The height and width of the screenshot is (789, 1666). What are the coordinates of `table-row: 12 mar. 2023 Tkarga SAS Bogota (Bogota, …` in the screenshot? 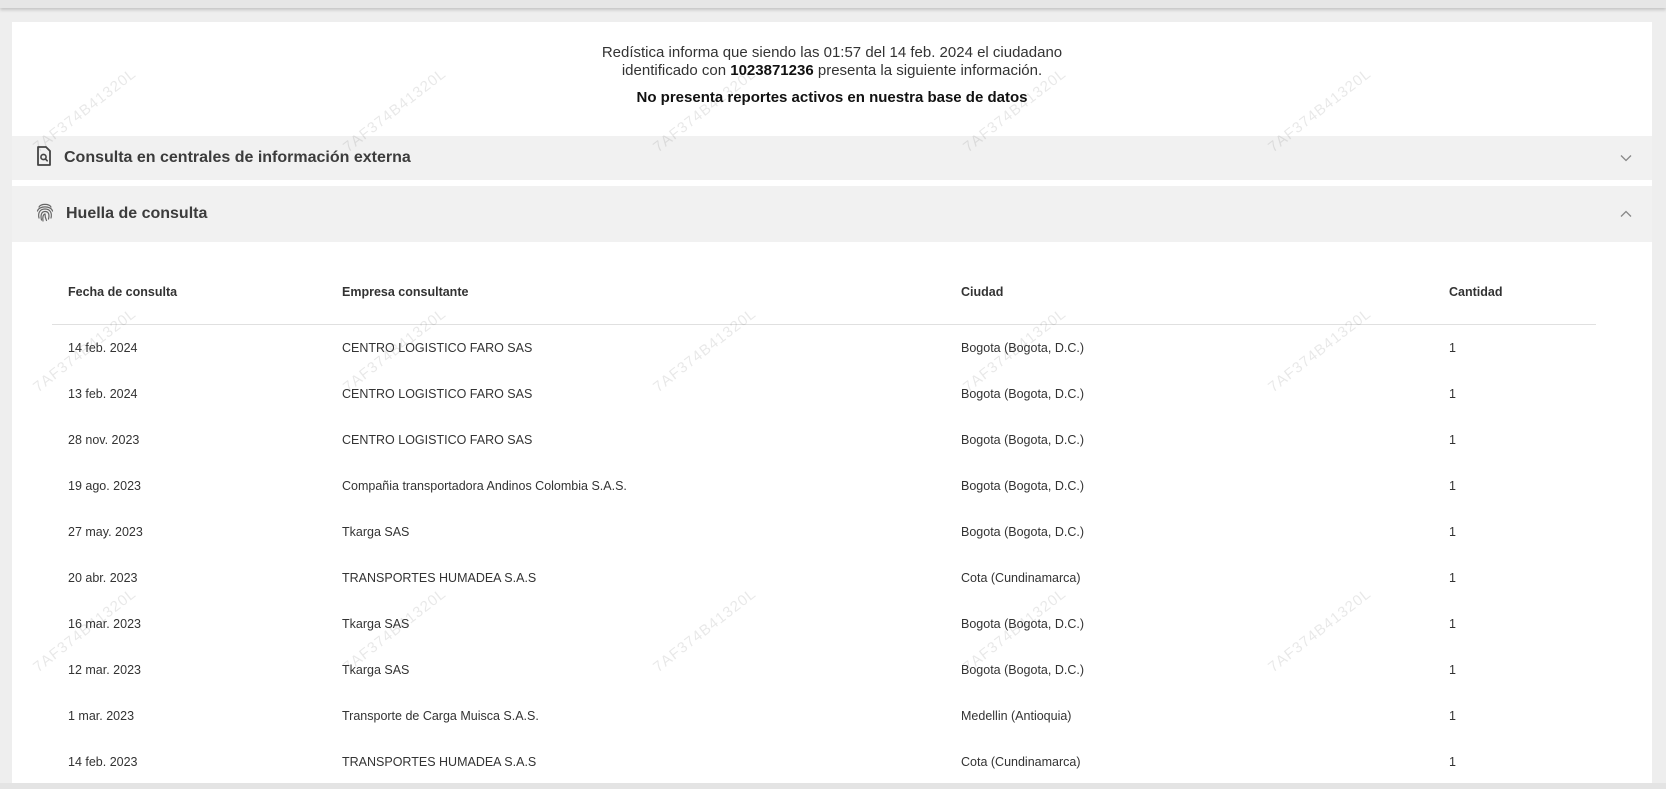 It's located at (824, 670).